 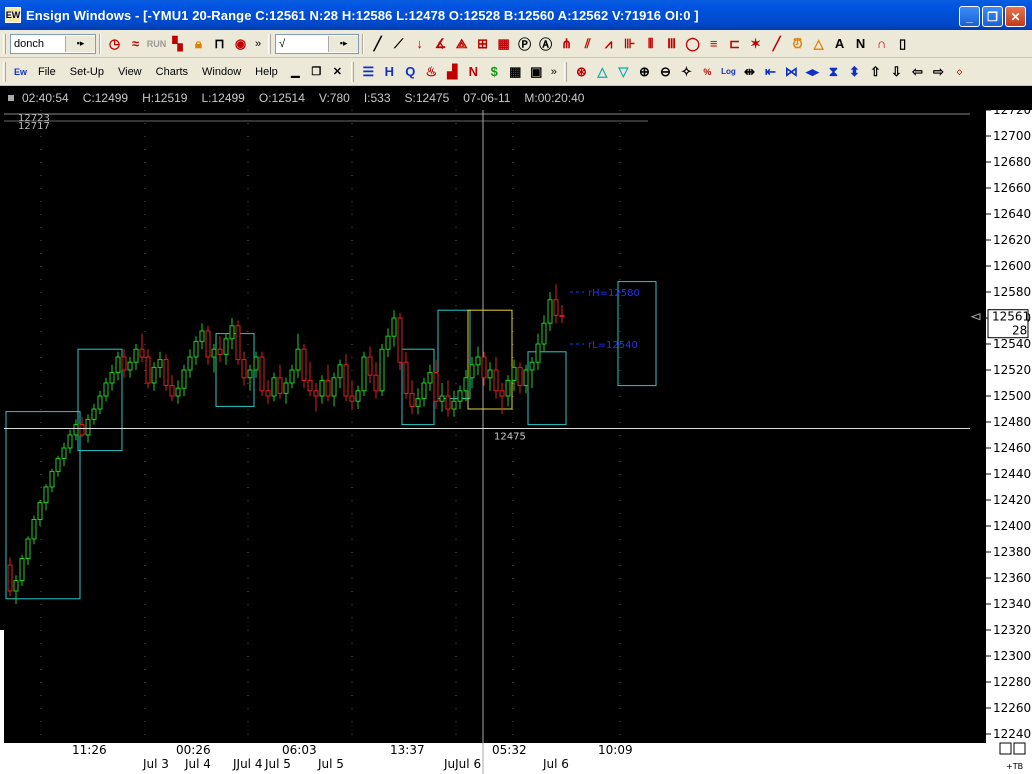 I want to click on n-chart-icon: N, so click(x=473, y=71).